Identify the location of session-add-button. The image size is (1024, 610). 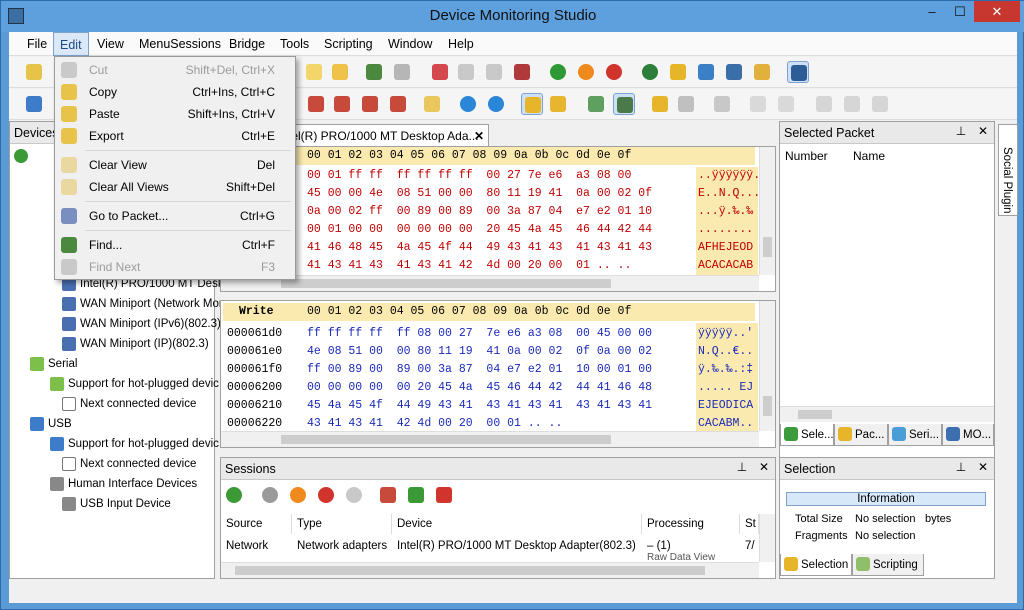
(416, 495).